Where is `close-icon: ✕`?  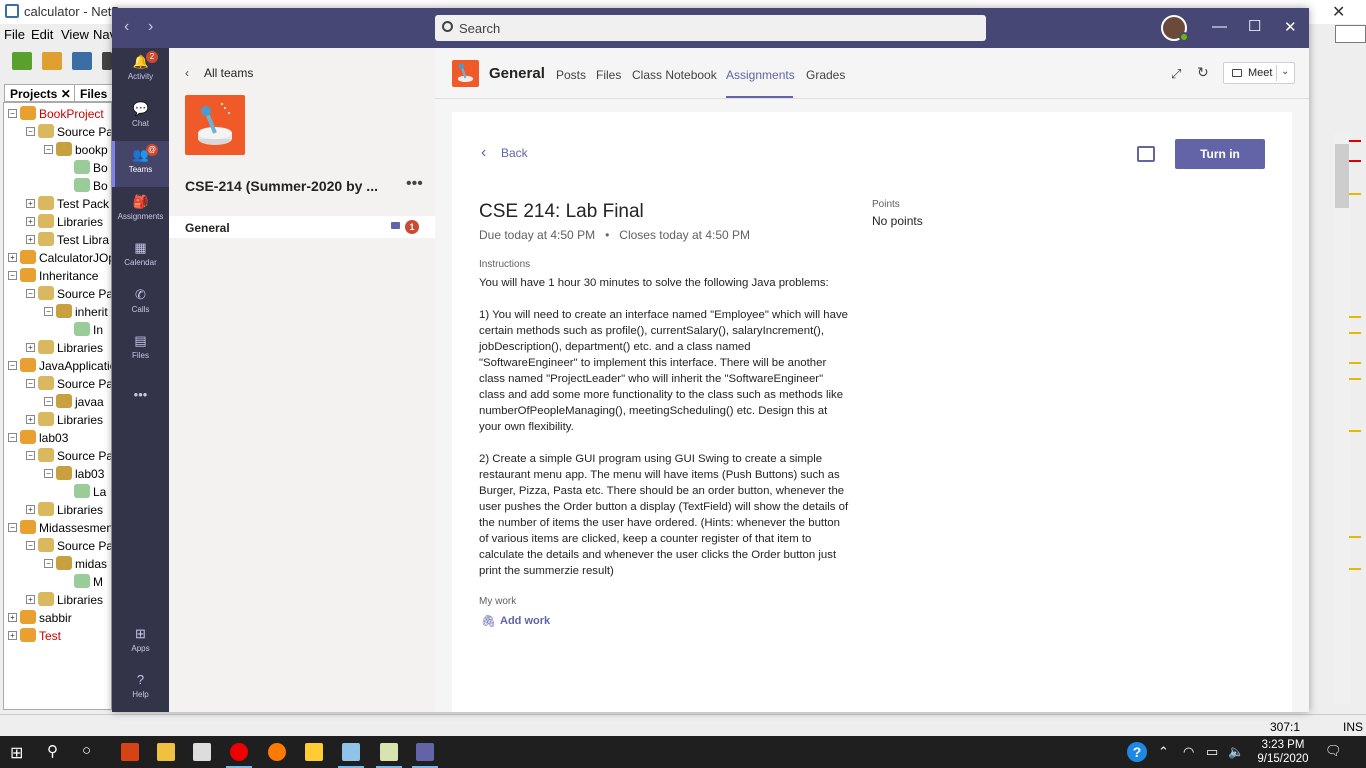 close-icon: ✕ is located at coordinates (1290, 27).